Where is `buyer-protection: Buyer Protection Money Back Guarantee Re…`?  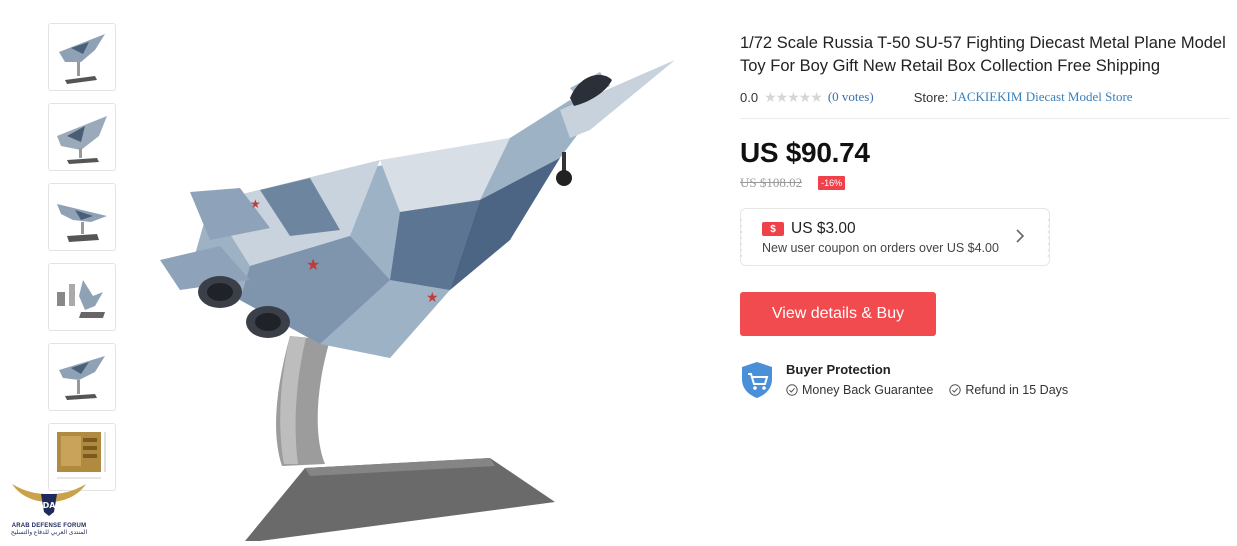
buyer-protection: Buyer Protection Money Back Guarantee Re… is located at coordinates (985, 380).